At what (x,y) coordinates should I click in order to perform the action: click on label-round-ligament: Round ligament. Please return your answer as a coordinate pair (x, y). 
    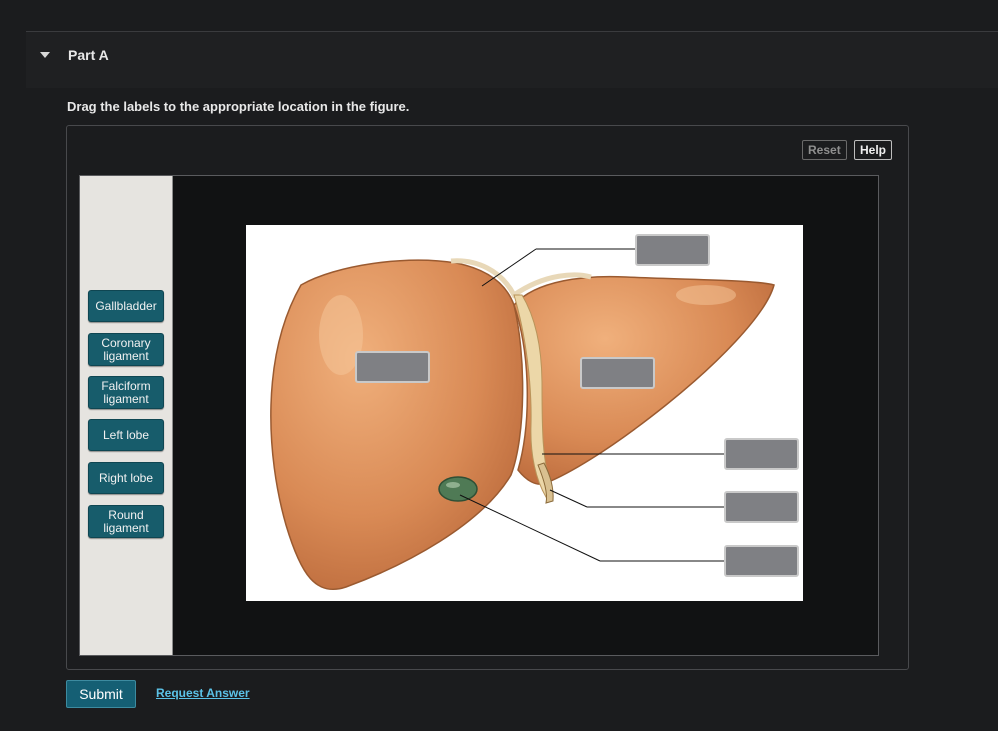
    Looking at the image, I should click on (126, 521).